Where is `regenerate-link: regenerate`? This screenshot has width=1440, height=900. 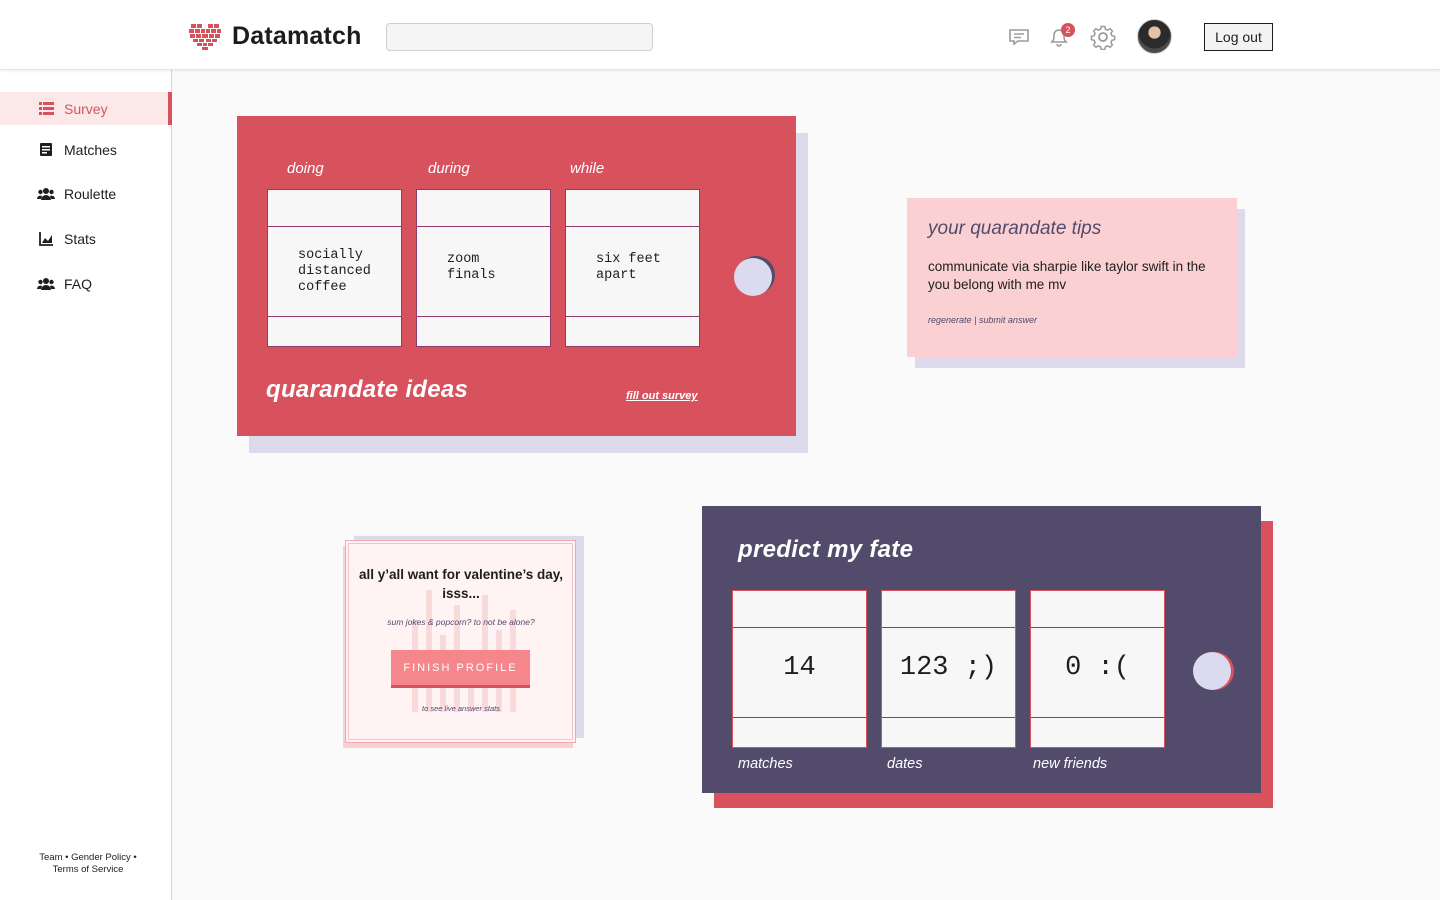 regenerate-link: regenerate is located at coordinates (950, 320).